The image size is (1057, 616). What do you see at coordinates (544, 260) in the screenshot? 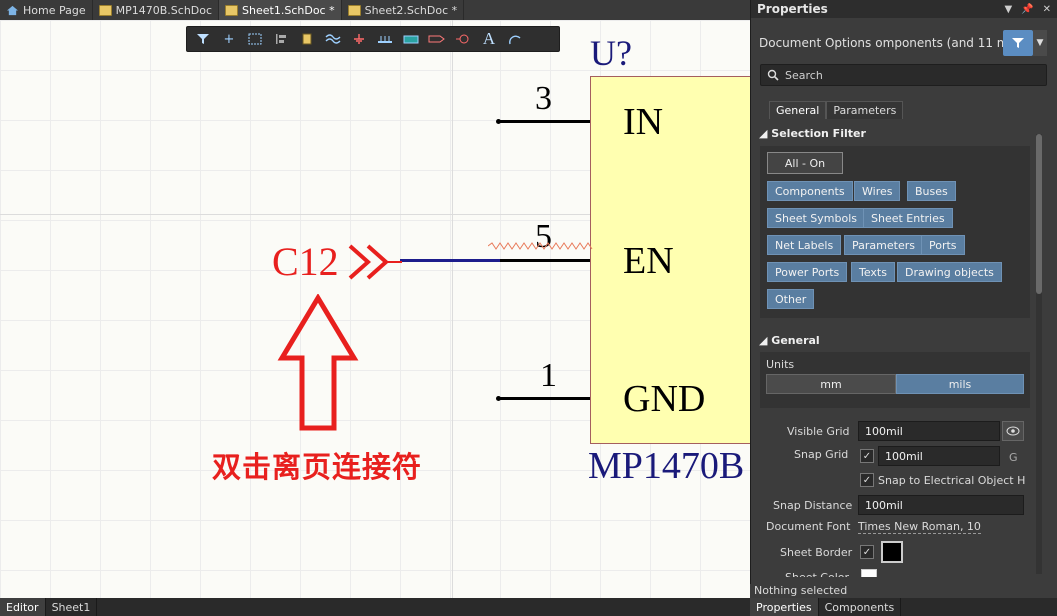
I see `pin-line-en` at bounding box center [544, 260].